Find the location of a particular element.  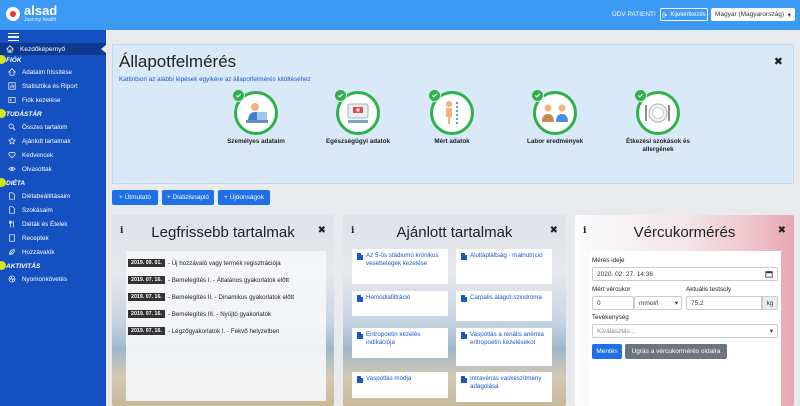

step-eating-habits: Étkezési szokások és allergének is located at coordinates (658, 121).